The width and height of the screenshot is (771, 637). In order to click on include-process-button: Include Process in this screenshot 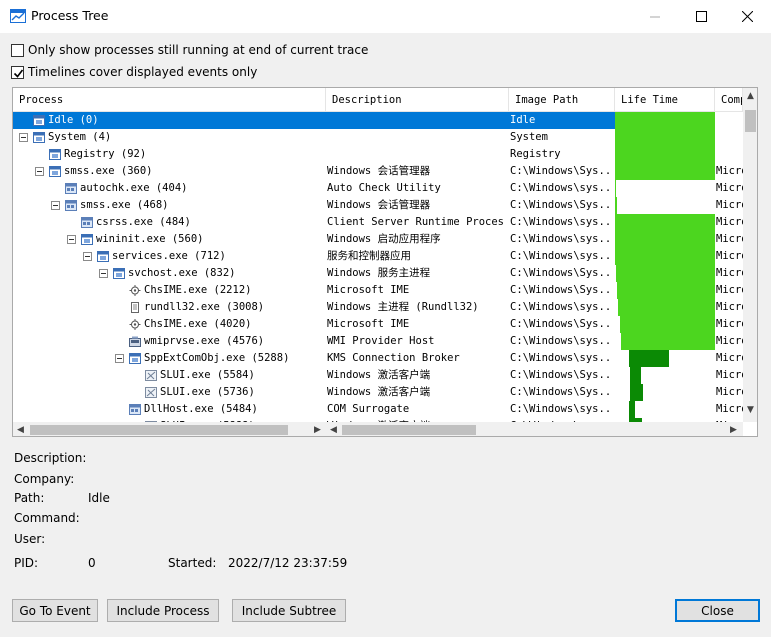, I will do `click(163, 610)`.